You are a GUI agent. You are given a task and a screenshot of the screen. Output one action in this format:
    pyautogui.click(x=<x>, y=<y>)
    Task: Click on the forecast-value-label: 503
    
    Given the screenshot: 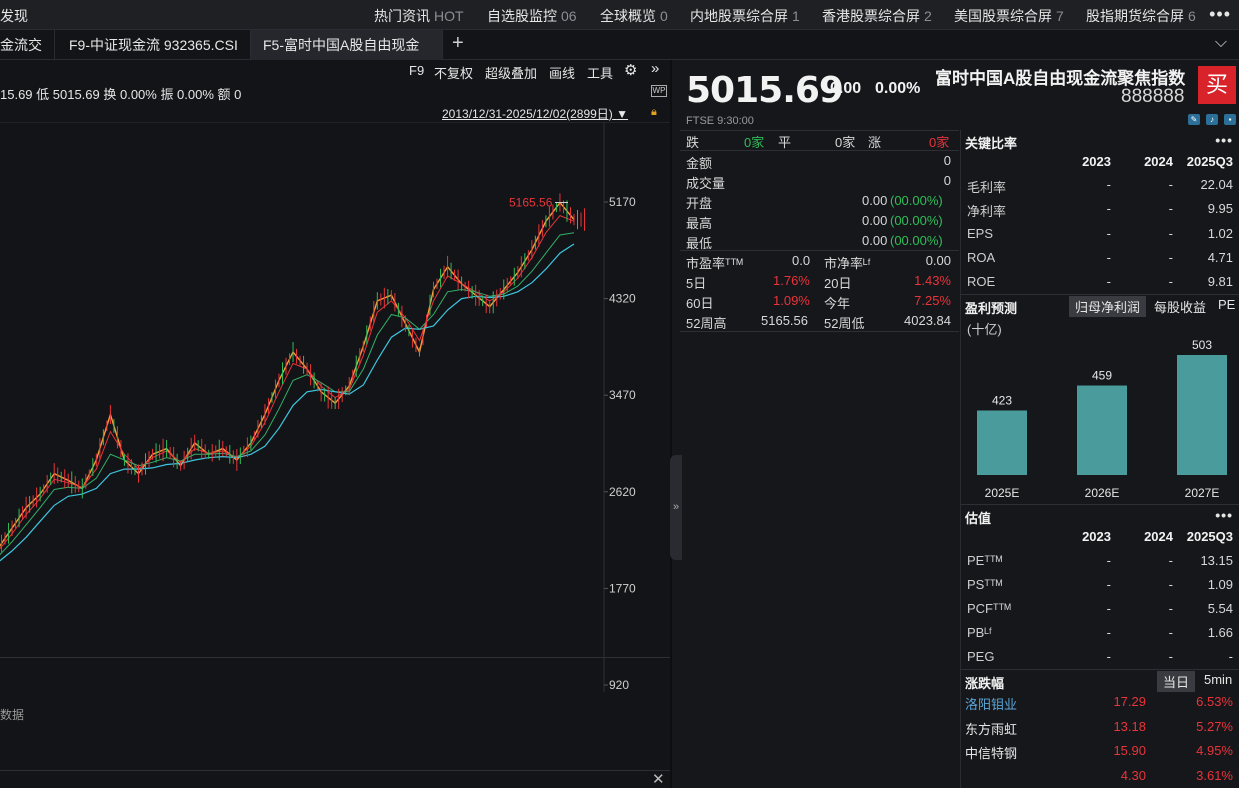 What is the action you would take?
    pyautogui.click(x=1202, y=345)
    